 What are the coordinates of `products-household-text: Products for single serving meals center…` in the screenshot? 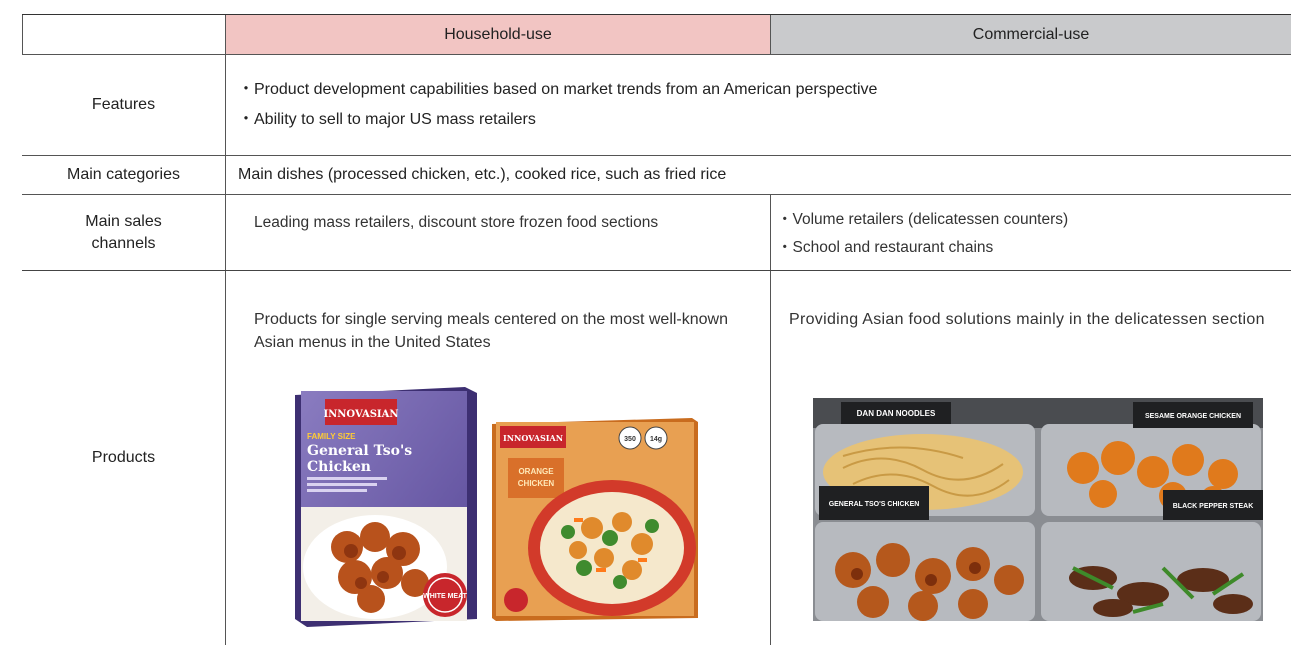 It's located at (491, 331).